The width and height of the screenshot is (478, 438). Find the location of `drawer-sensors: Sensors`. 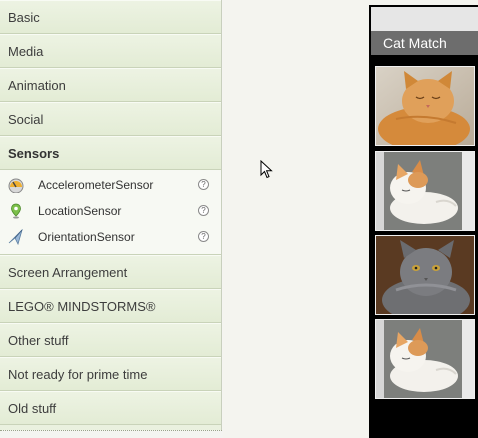

drawer-sensors: Sensors is located at coordinates (110, 153).